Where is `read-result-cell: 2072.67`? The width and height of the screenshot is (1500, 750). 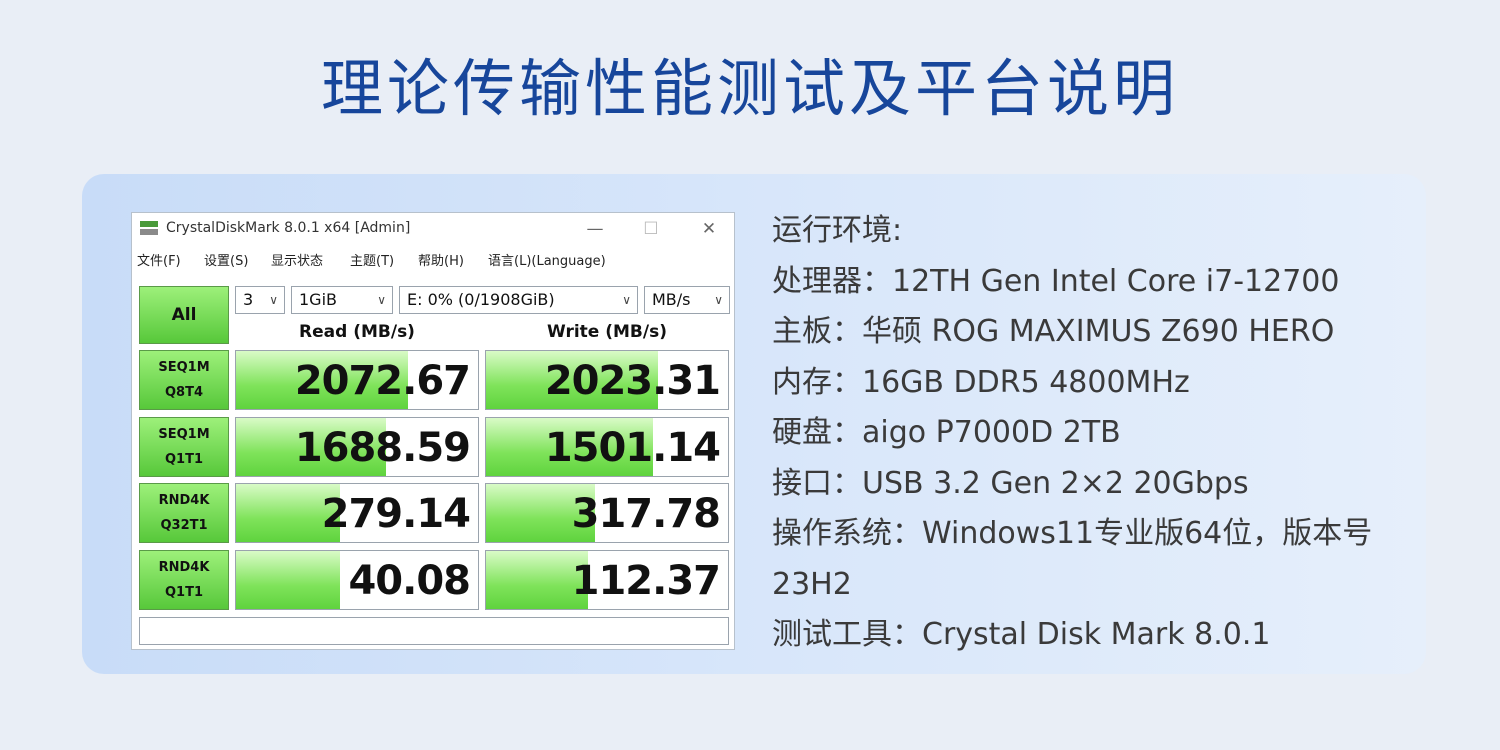 read-result-cell: 2072.67 is located at coordinates (357, 380).